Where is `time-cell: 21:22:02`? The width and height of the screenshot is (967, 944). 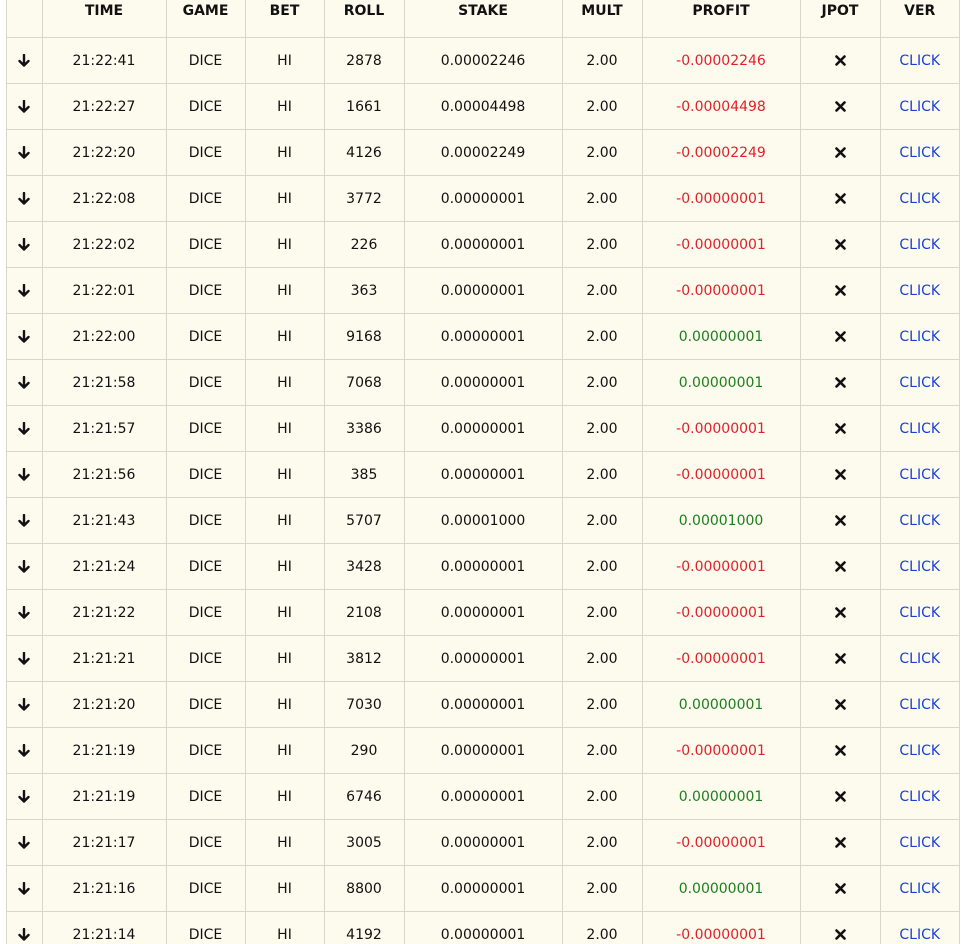
time-cell: 21:22:02 is located at coordinates (104, 244).